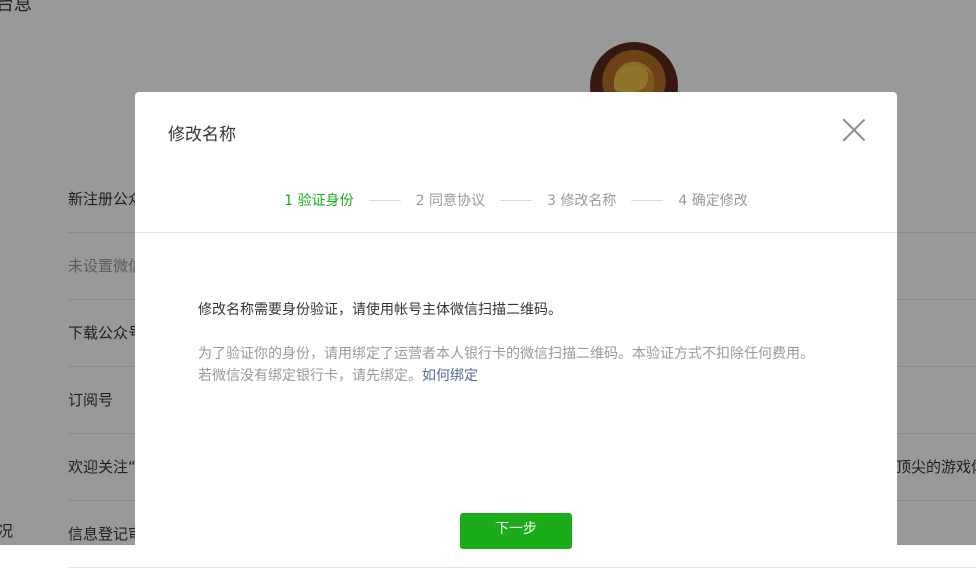 The height and width of the screenshot is (568, 976). I want to click on verification-instruction: 修改名称需要身份验证，请使用帐号主体微信扫描二维码。, so click(380, 310).